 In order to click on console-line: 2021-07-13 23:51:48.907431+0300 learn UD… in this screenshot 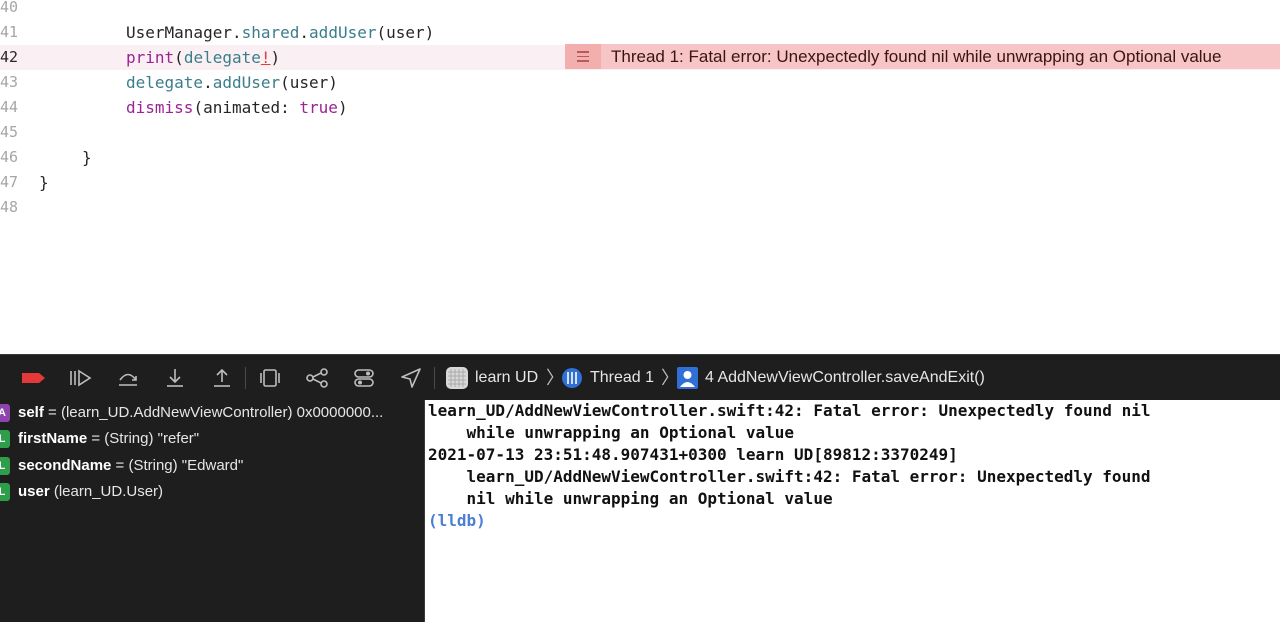, I will do `click(693, 454)`.